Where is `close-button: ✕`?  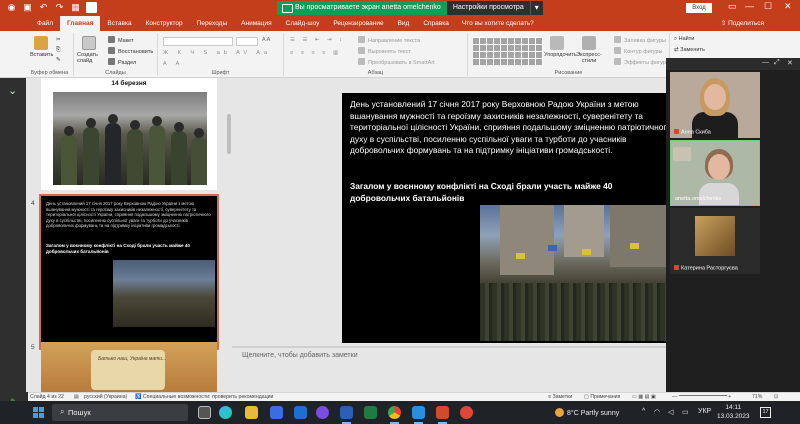
close-button: ✕ is located at coordinates (788, 6).